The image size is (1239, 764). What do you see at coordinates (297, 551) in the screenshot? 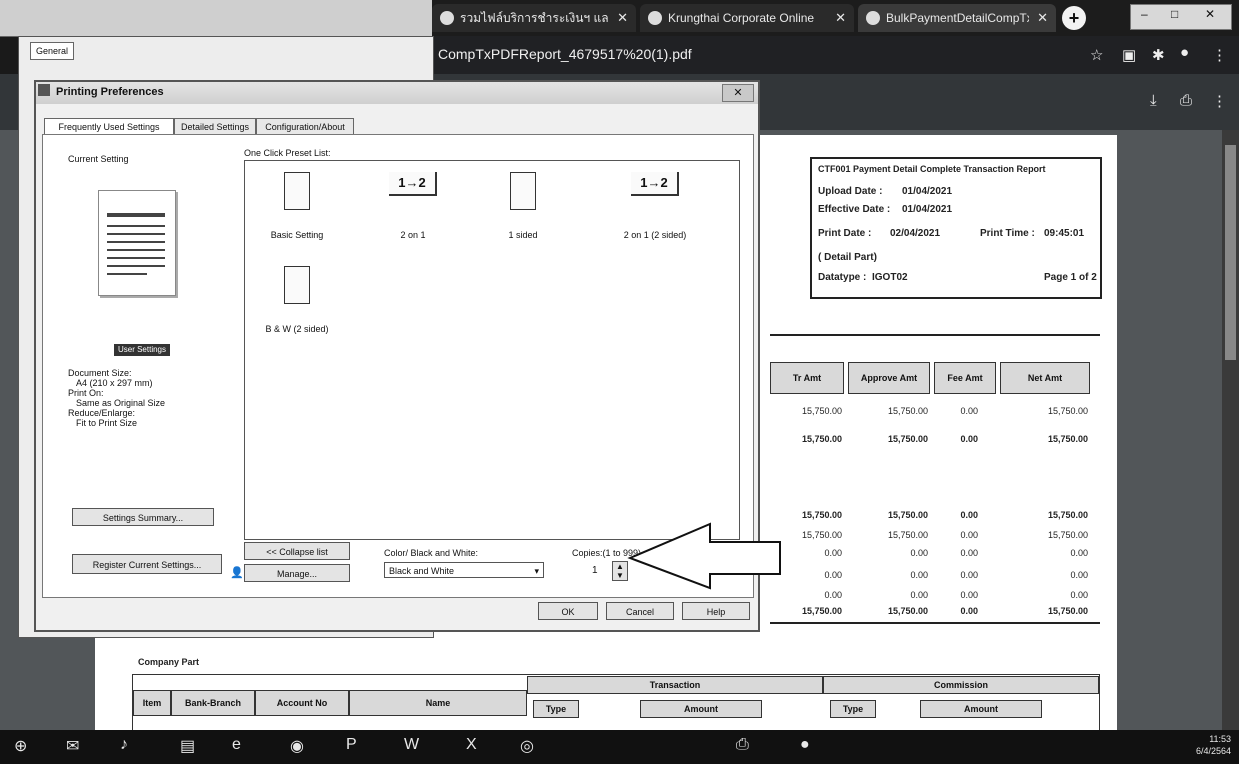
I see `collapse-list-button: << Collapse list` at bounding box center [297, 551].